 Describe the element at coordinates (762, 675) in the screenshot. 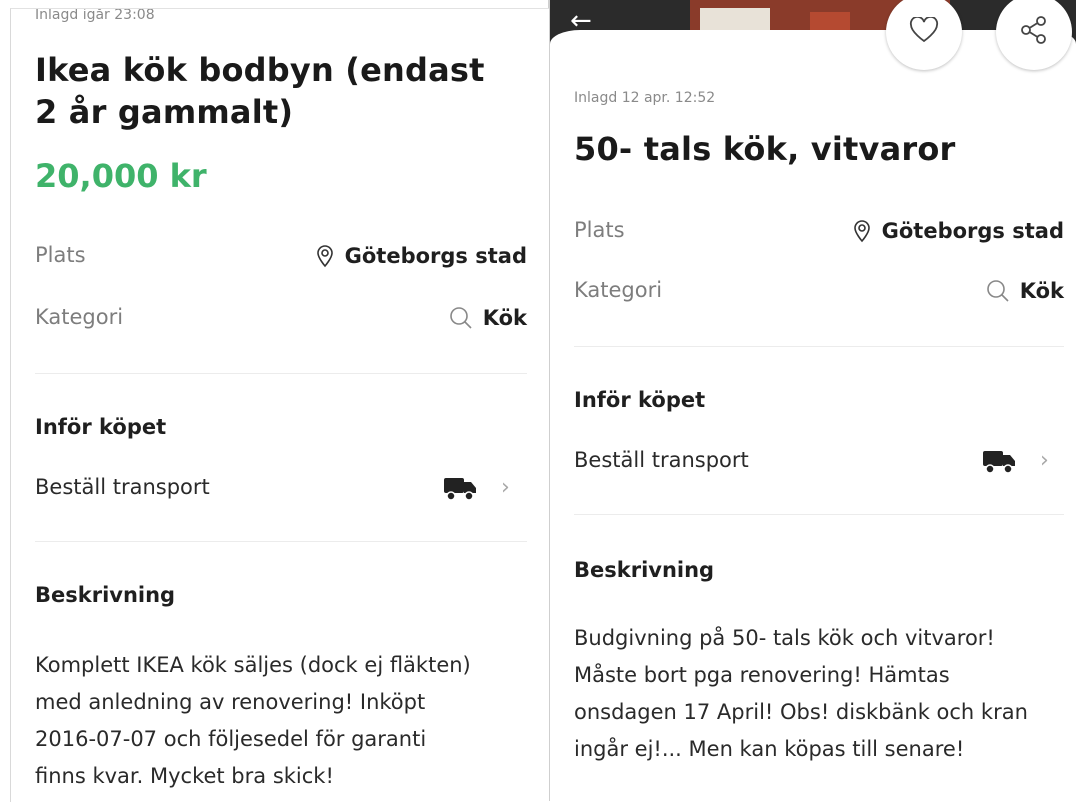

I see `description-line: Måste bort pga renovering! Hämtas` at that location.